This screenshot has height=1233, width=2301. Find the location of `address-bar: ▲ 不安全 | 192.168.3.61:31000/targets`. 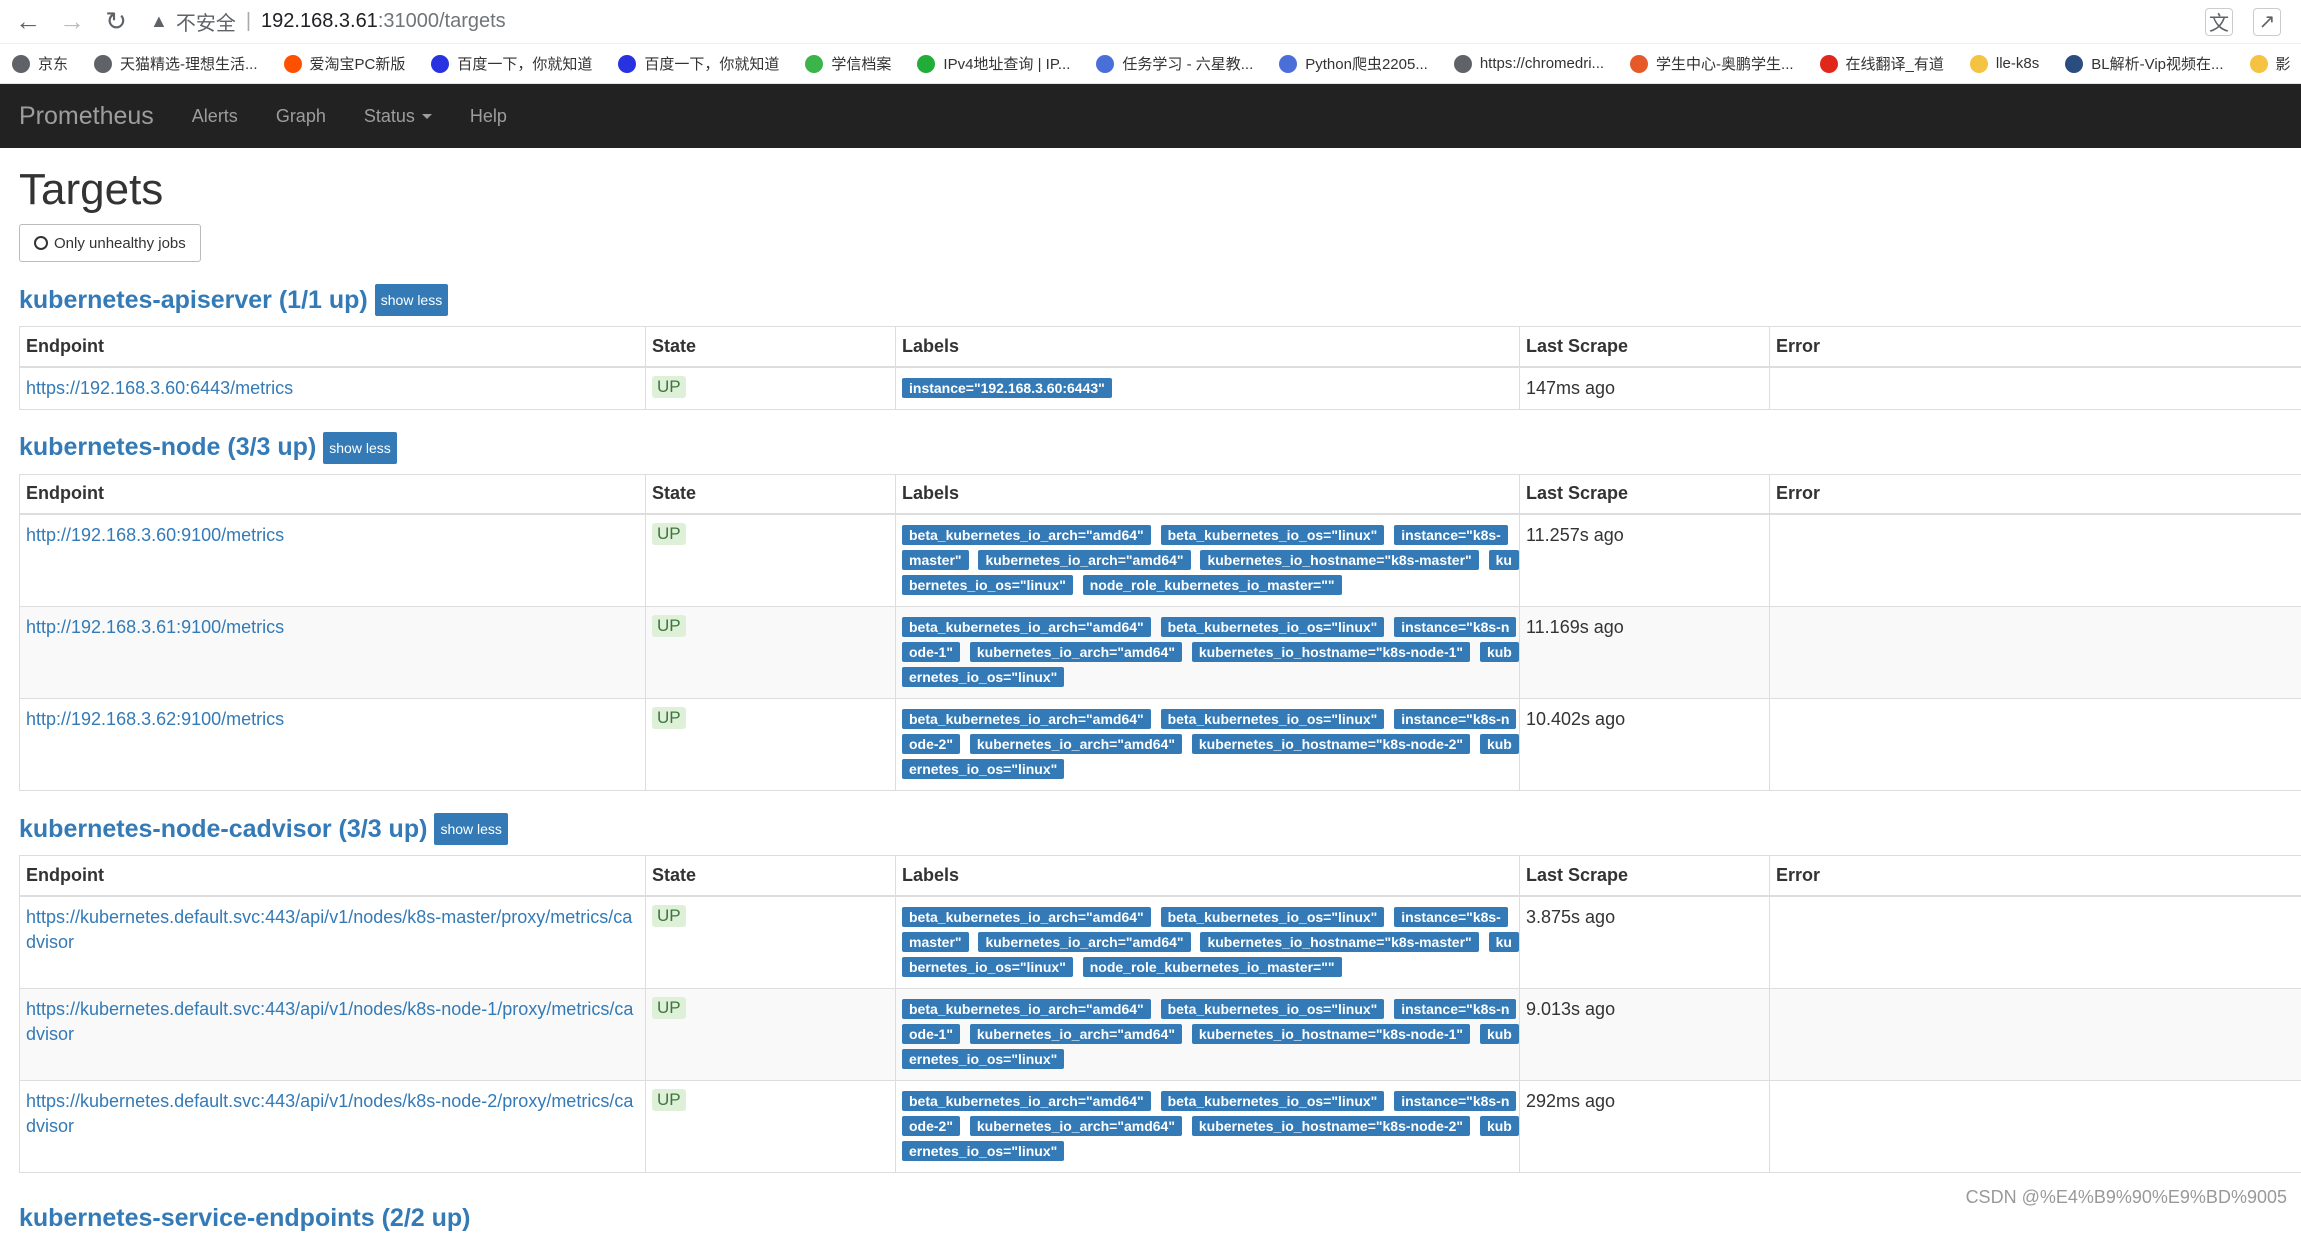

address-bar: ▲ 不安全 | 192.168.3.61:31000/targets is located at coordinates (1173, 22).